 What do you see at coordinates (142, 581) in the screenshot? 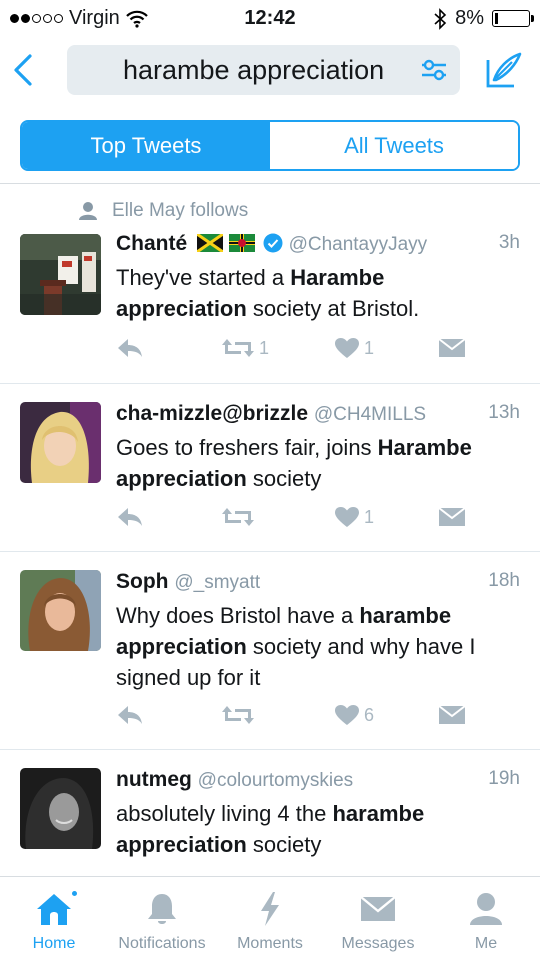
I see `user-name: Soph` at bounding box center [142, 581].